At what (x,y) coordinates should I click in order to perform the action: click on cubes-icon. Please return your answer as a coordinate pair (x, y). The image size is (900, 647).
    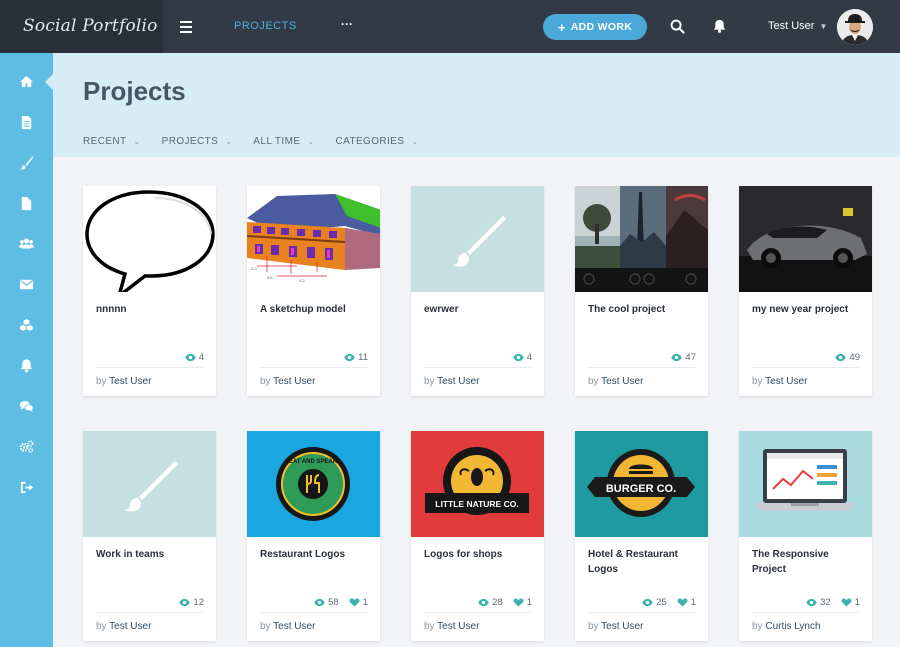
    Looking at the image, I should click on (26, 324).